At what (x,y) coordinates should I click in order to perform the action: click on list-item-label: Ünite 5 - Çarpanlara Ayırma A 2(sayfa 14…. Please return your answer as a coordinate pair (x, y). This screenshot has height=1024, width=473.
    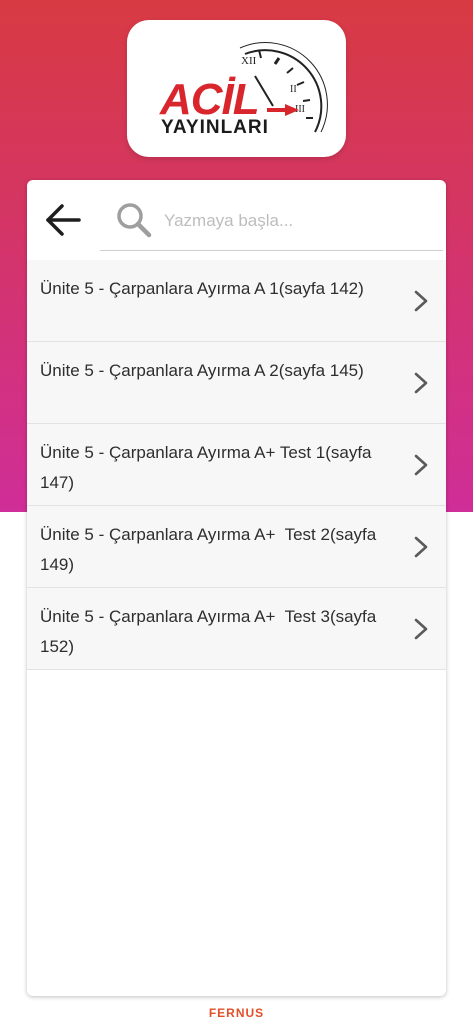
    Looking at the image, I should click on (202, 370).